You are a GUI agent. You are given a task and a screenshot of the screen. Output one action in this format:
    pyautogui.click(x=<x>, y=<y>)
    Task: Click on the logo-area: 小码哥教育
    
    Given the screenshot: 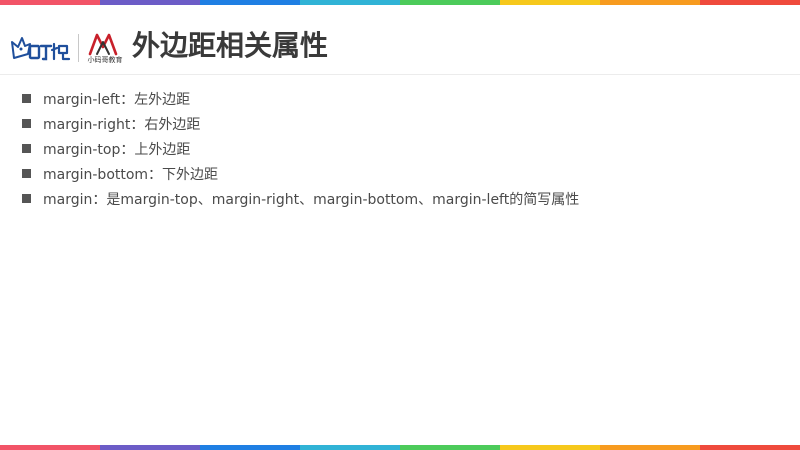 What is the action you would take?
    pyautogui.click(x=67, y=48)
    